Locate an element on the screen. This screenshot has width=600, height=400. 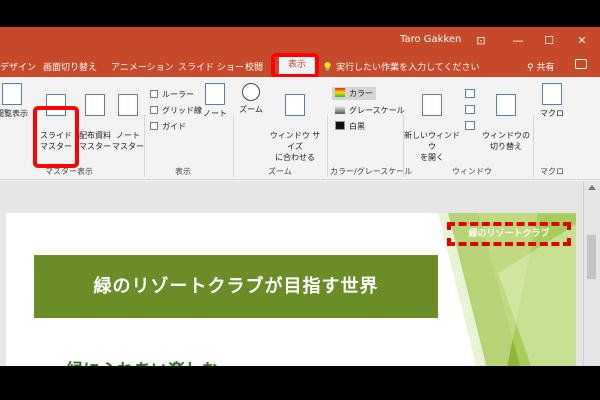
bw-label: 白黒 is located at coordinates (357, 126).